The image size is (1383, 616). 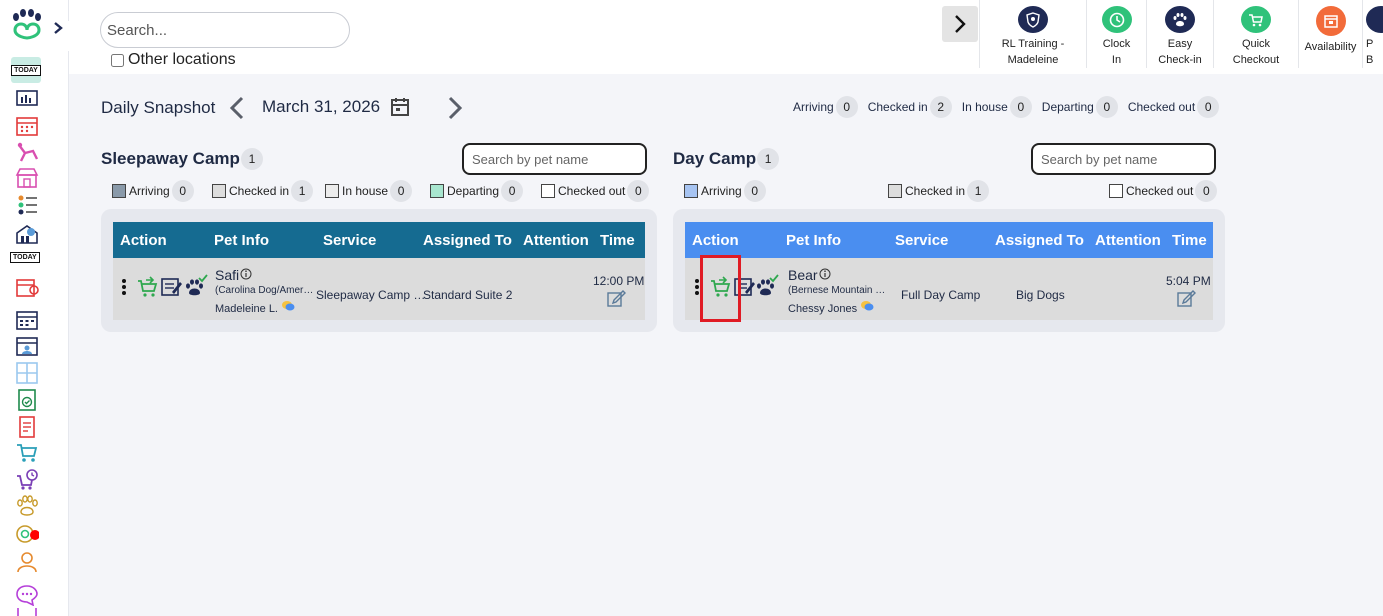 What do you see at coordinates (27, 506) in the screenshot?
I see `paw-nav-icon` at bounding box center [27, 506].